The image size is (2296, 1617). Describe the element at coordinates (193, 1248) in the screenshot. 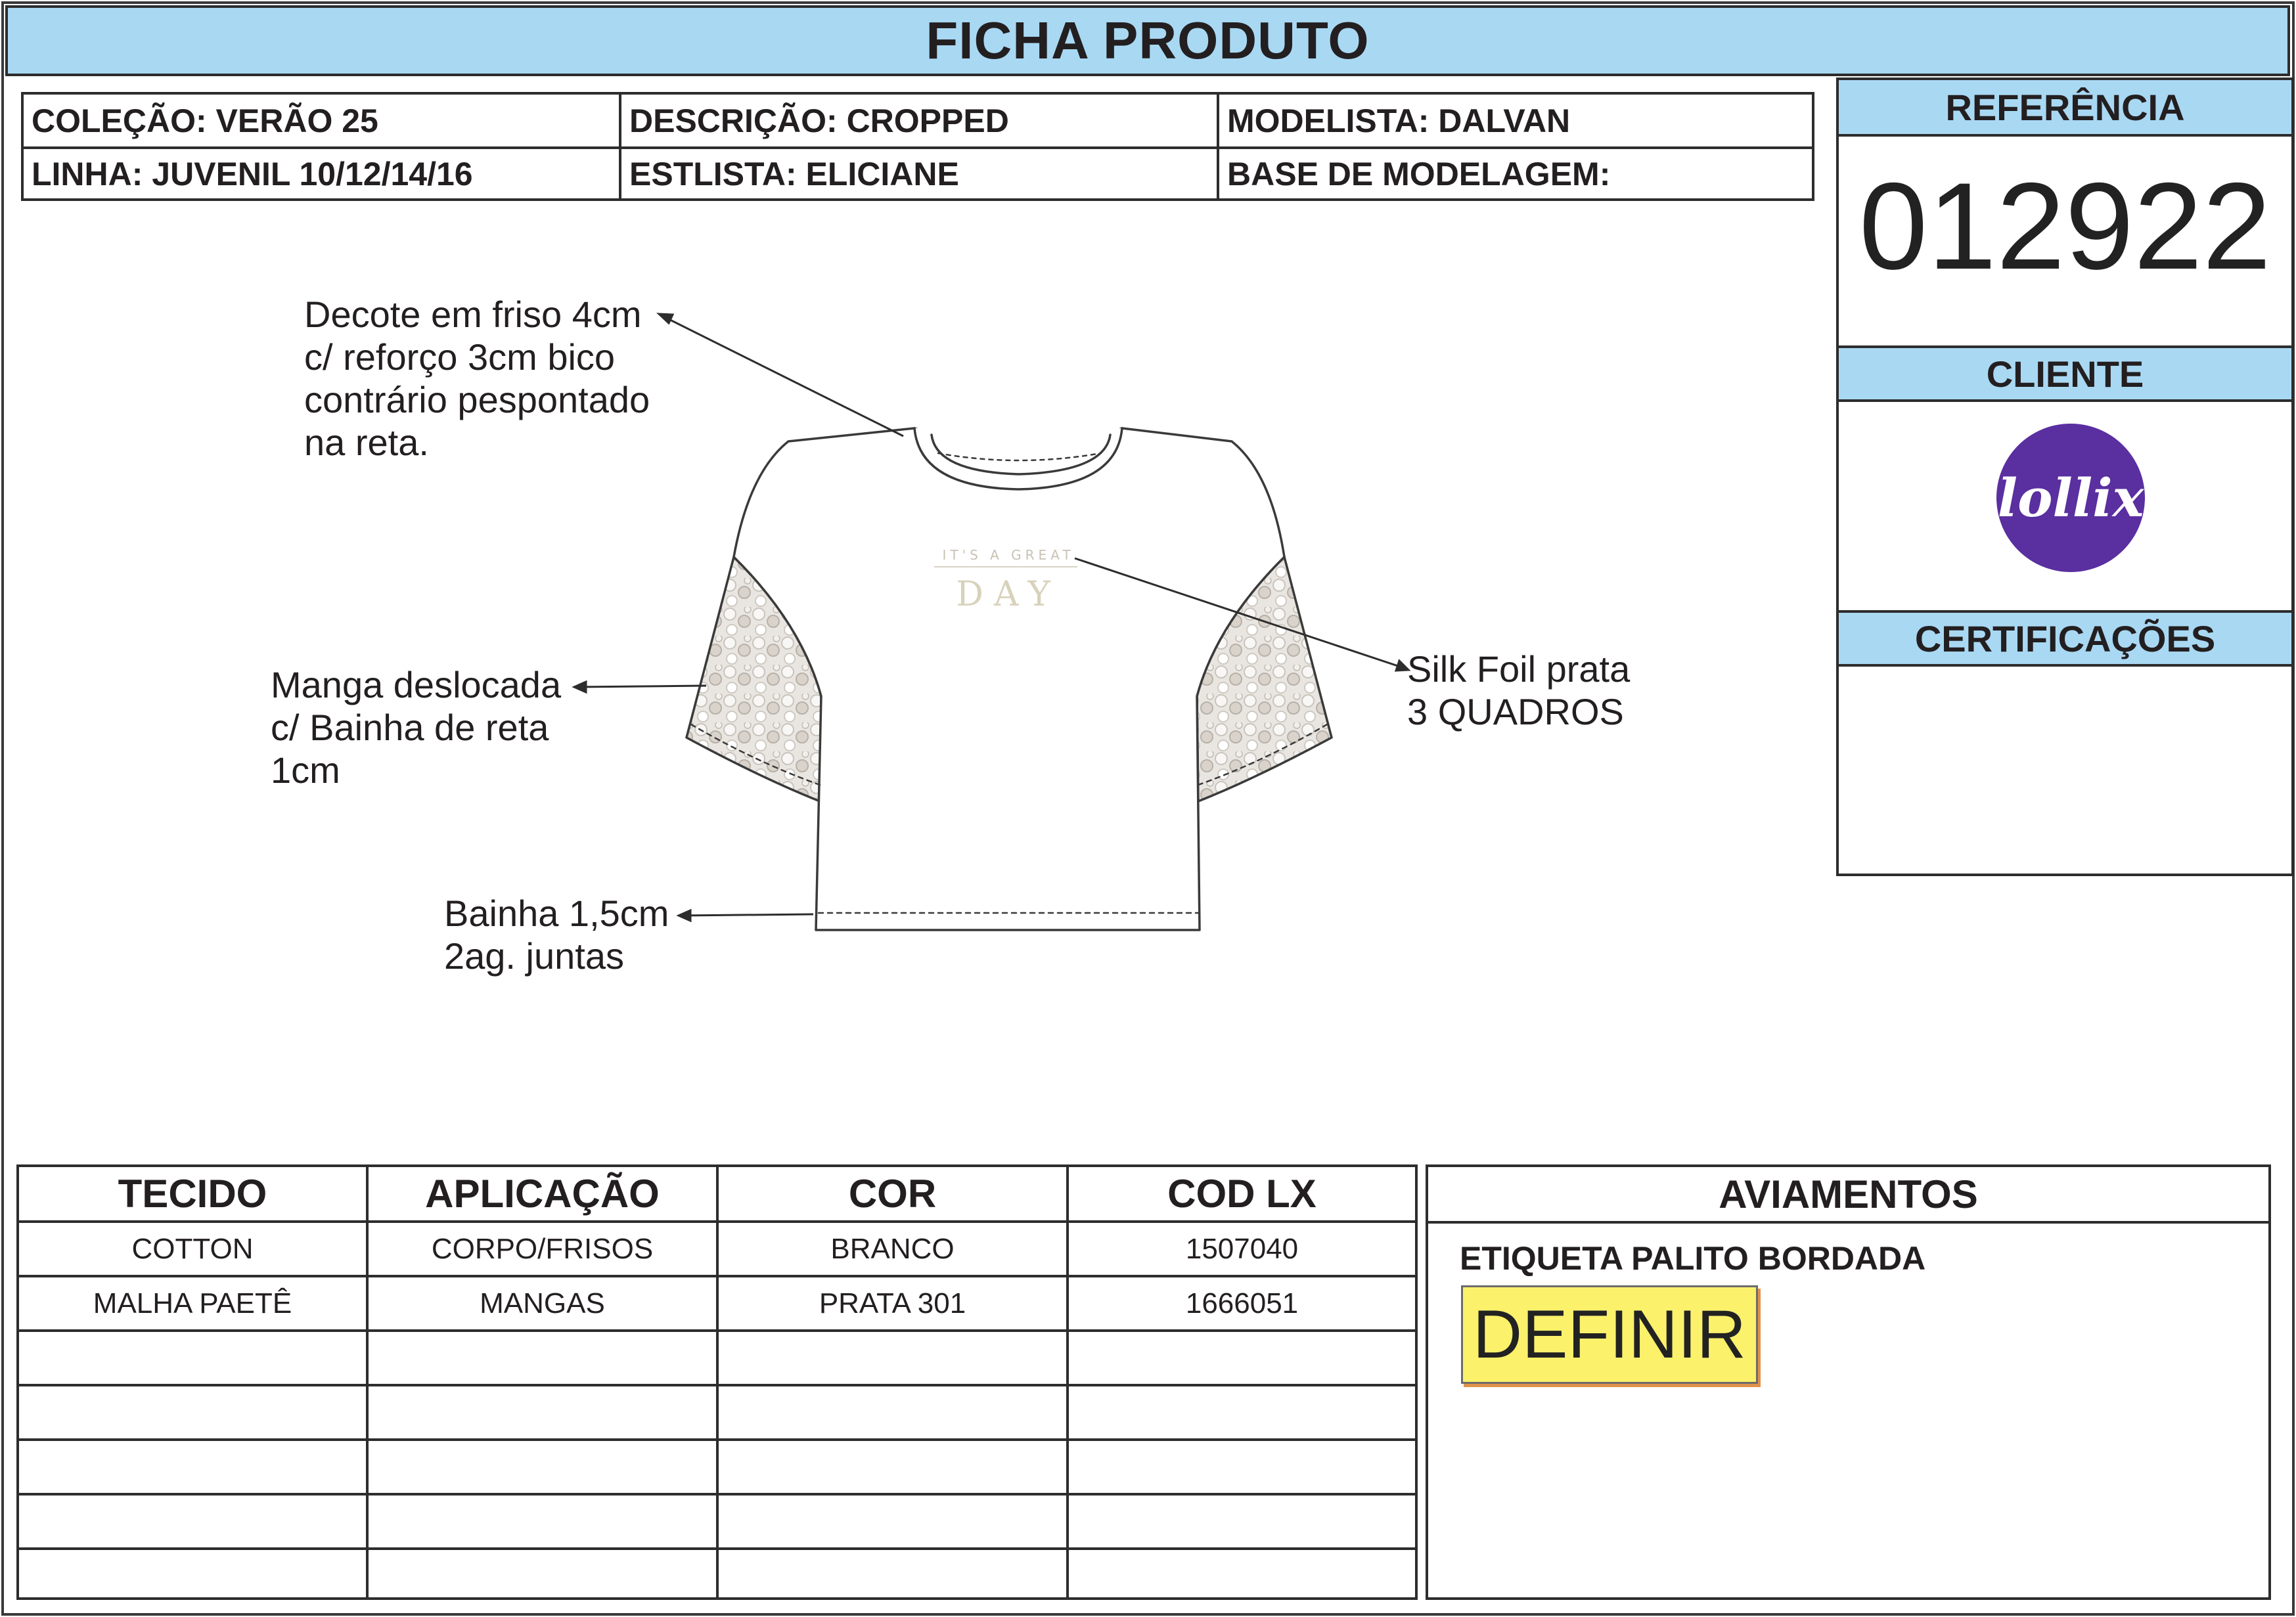

I see `cell-tecido: COTTON` at that location.